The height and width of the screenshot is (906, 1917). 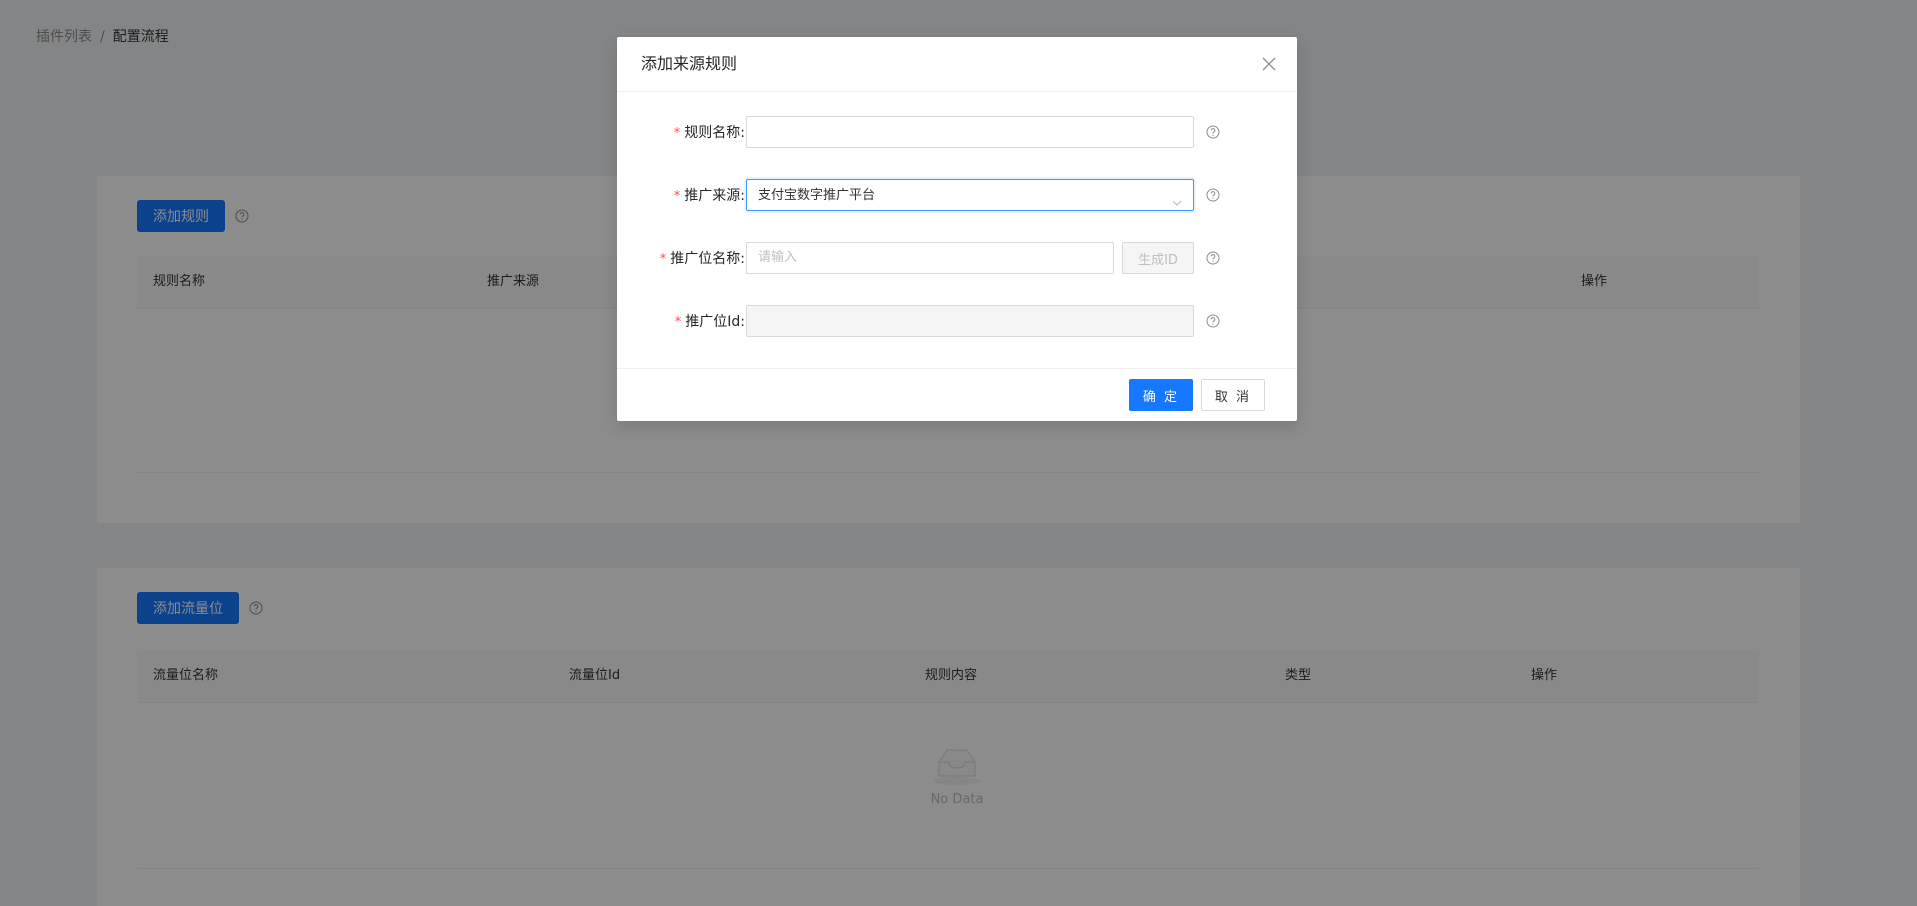 I want to click on position-id-input, so click(x=970, y=321).